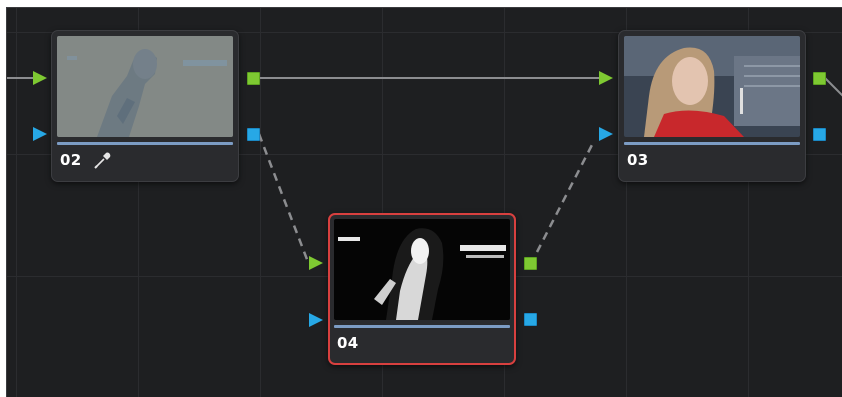  Describe the element at coordinates (606, 134) in the screenshot. I see `node-03-alpha-input-port` at that location.